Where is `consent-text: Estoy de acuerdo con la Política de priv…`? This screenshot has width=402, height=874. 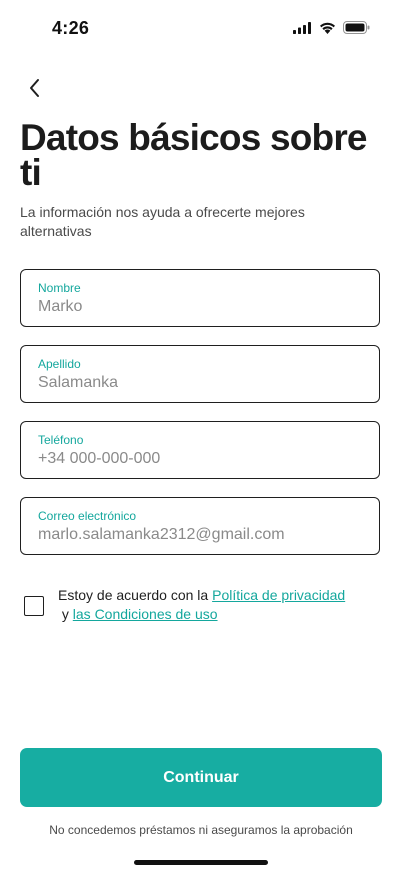
consent-text: Estoy de acuerdo con la Política de priv… is located at coordinates (218, 605).